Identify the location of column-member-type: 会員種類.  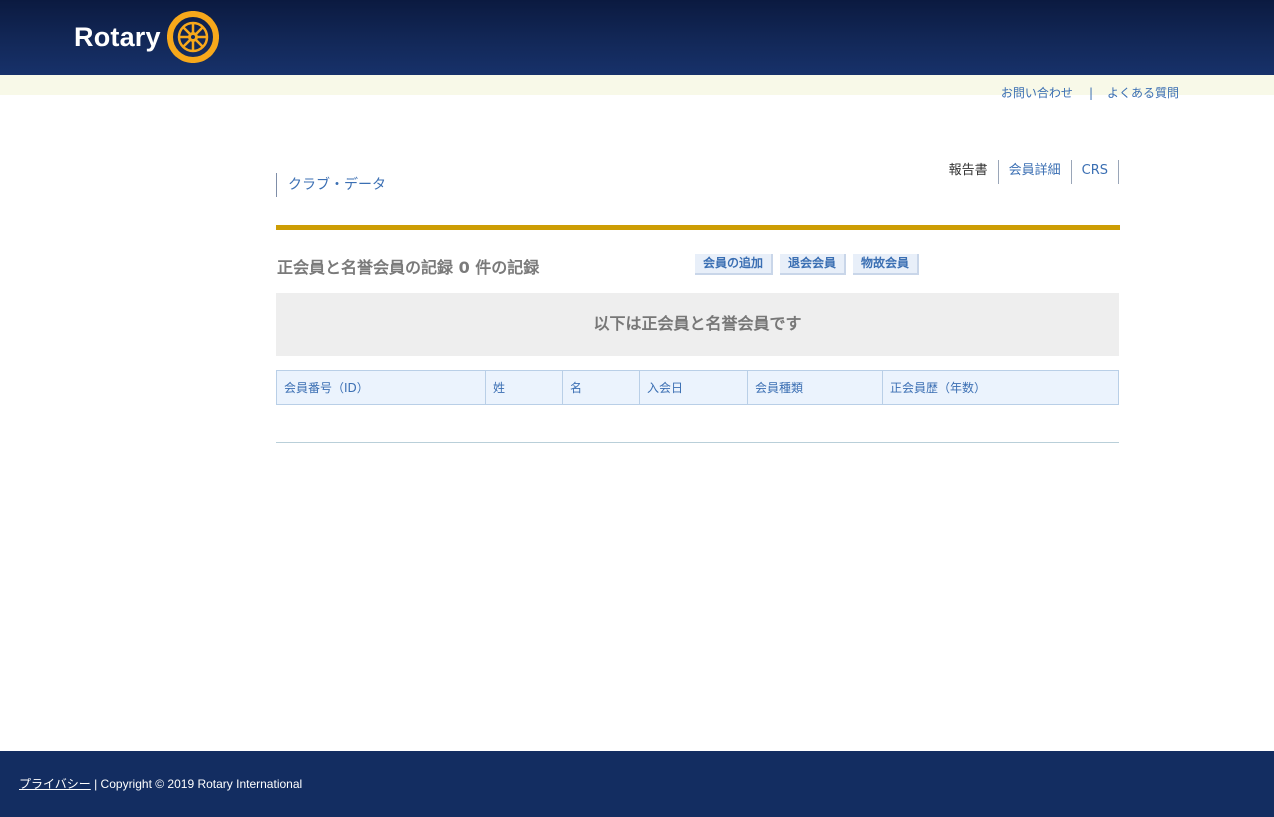
(815, 387).